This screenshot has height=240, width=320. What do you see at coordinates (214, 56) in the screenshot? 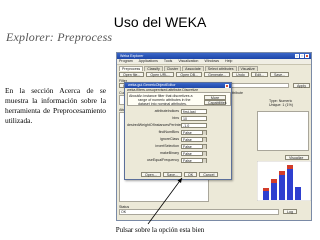
I see `window-titlebar: Weka Explorer` at bounding box center [214, 56].